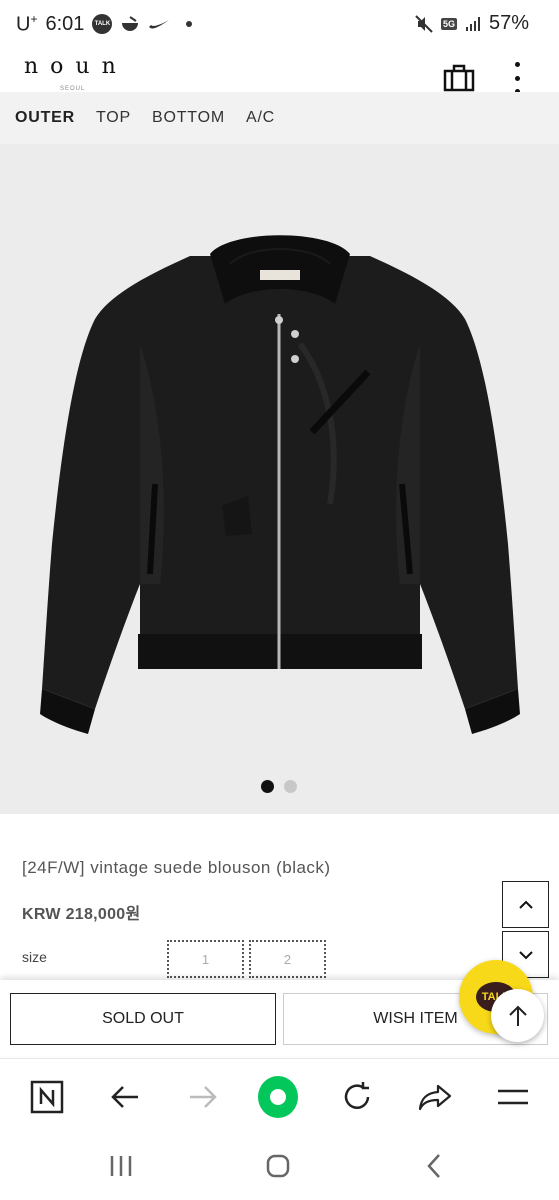 This screenshot has height=1200, width=559. What do you see at coordinates (76, 66) in the screenshot?
I see `site-logo: noun` at bounding box center [76, 66].